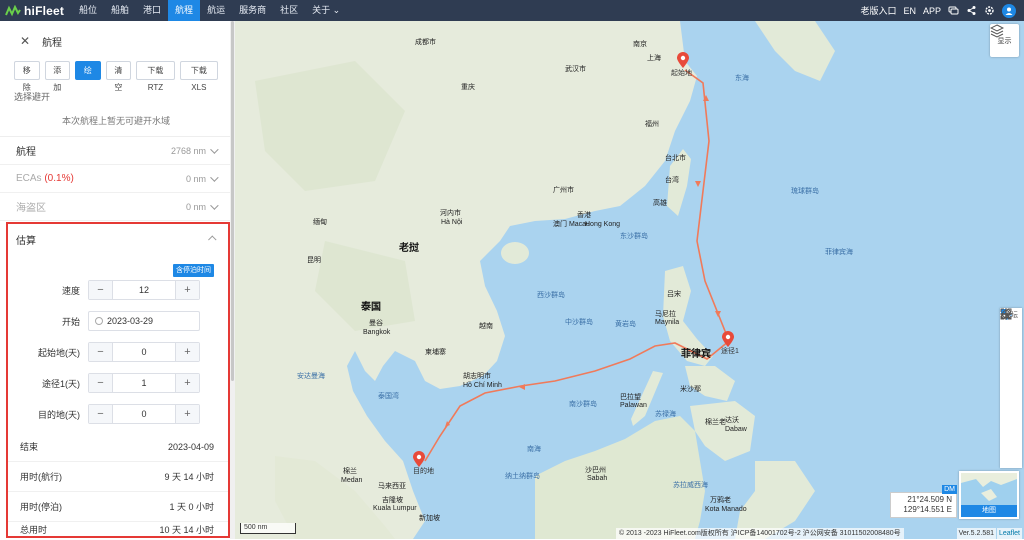 The width and height of the screenshot is (1024, 540). Describe the element at coordinates (350, 471) in the screenshot. I see `map-label-medan-cn: 棉兰` at that location.